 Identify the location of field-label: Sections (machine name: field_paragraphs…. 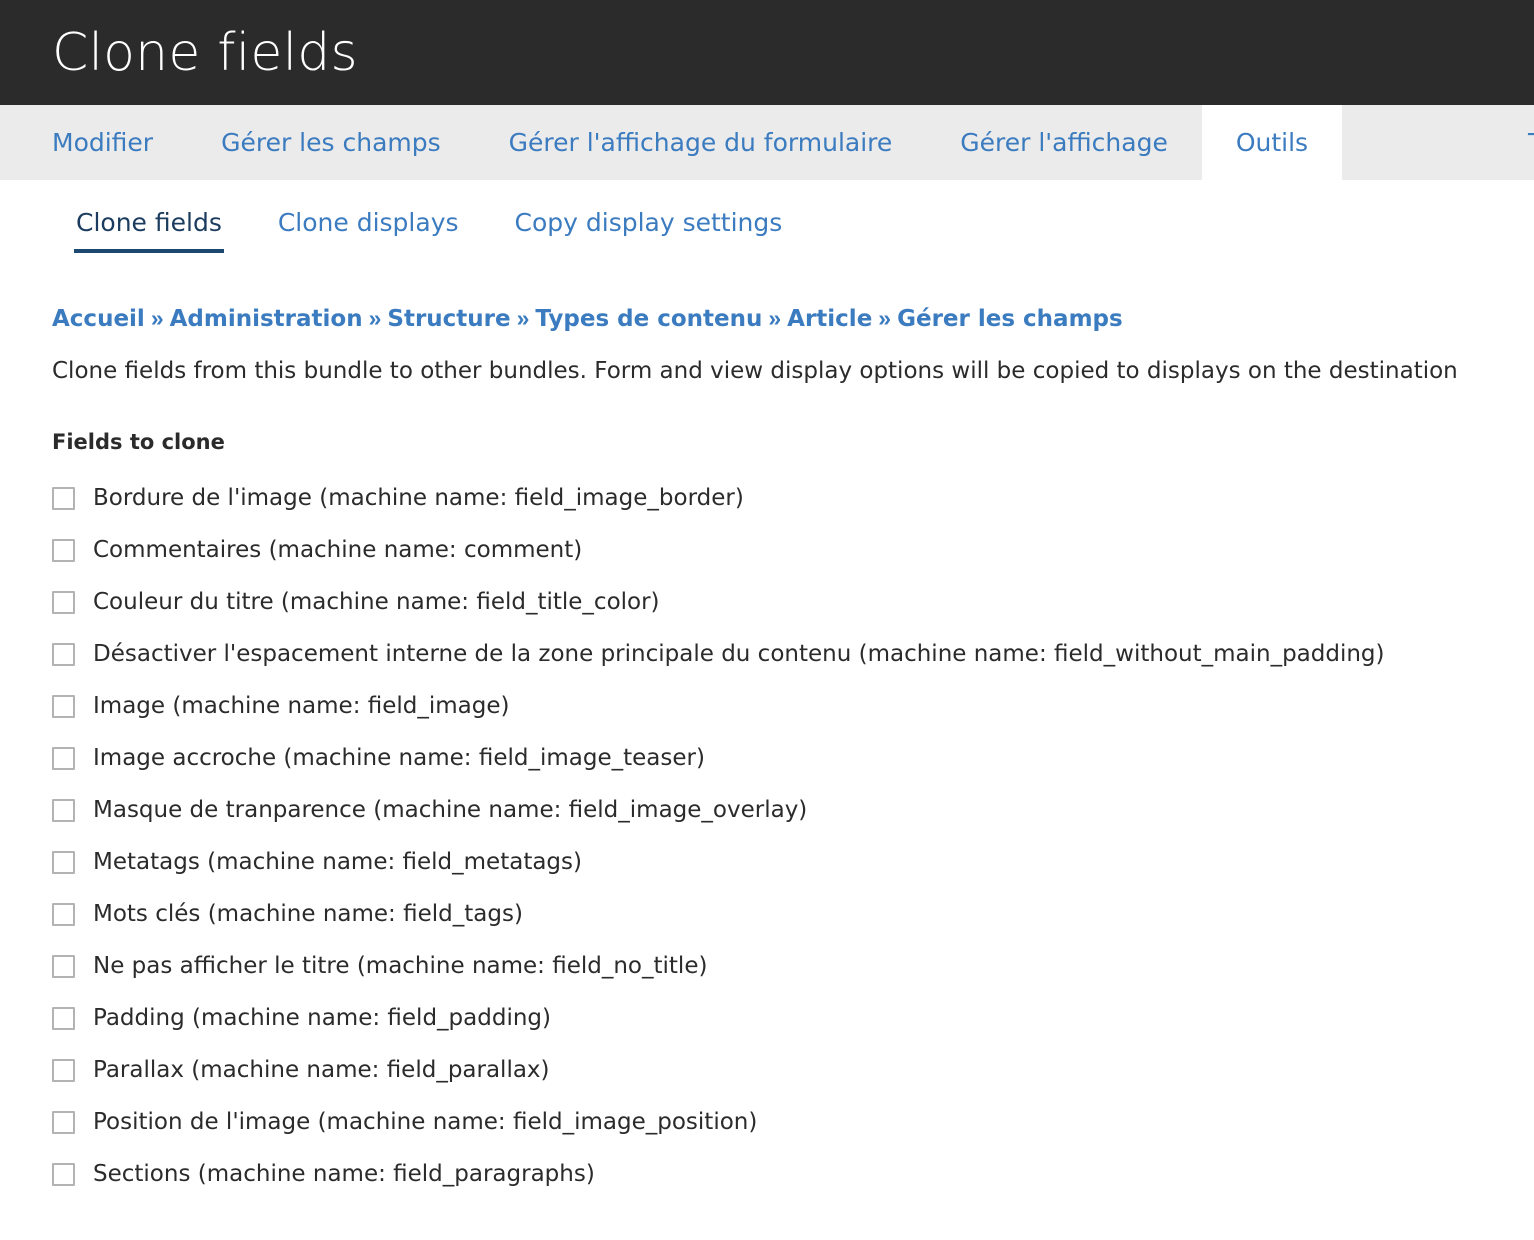
(344, 1174).